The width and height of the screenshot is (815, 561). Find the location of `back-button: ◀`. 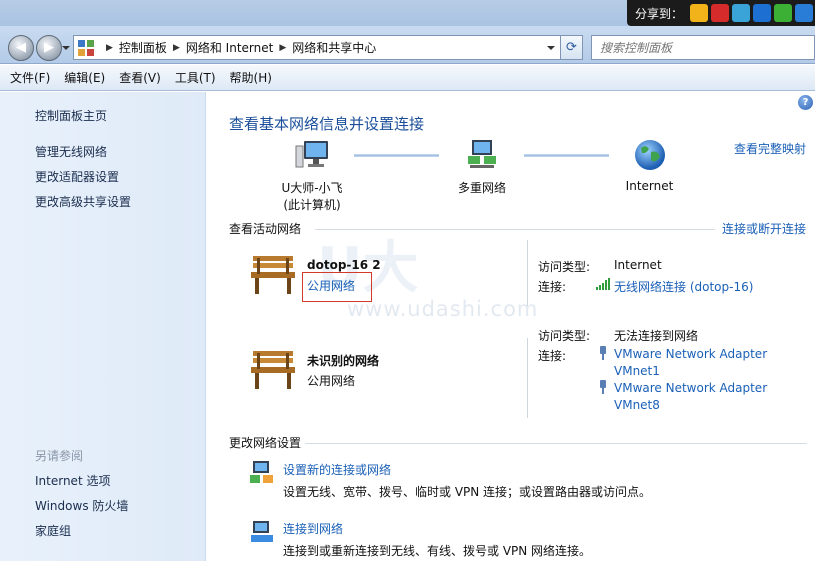

back-button: ◀ is located at coordinates (21, 48).